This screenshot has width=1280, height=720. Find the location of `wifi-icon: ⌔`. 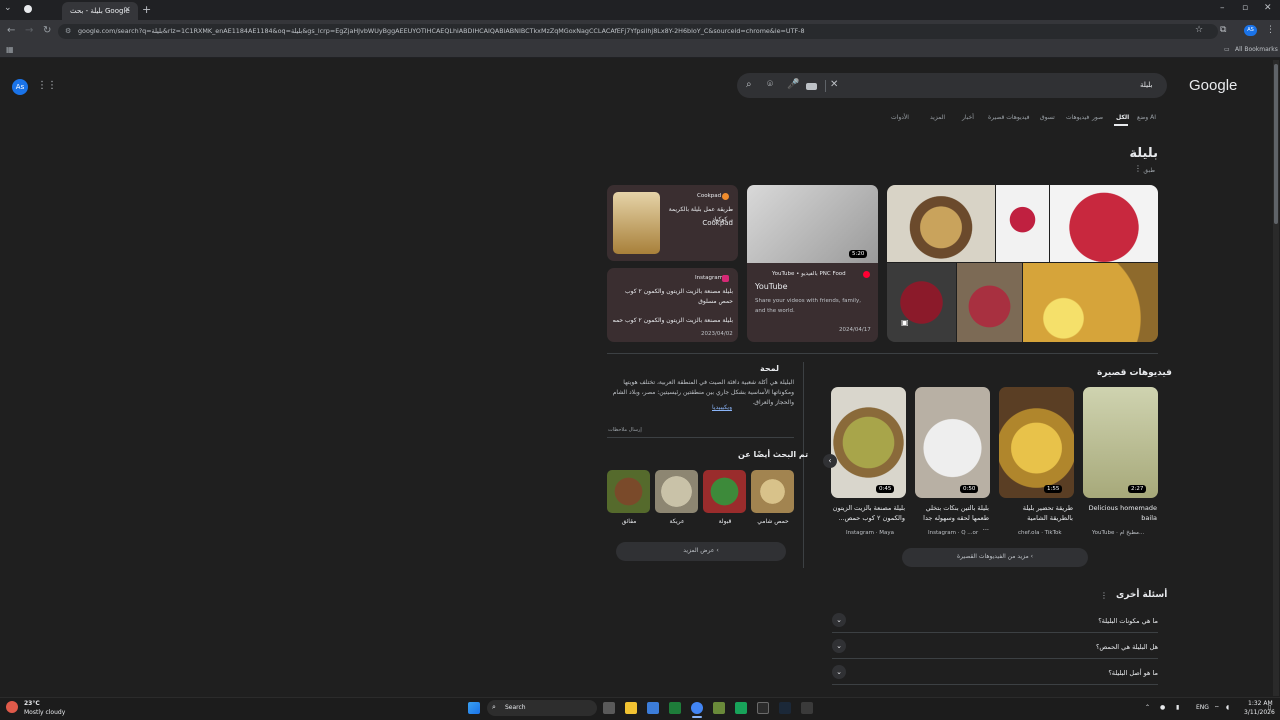

wifi-icon: ⌔ is located at coordinates (1217, 708).